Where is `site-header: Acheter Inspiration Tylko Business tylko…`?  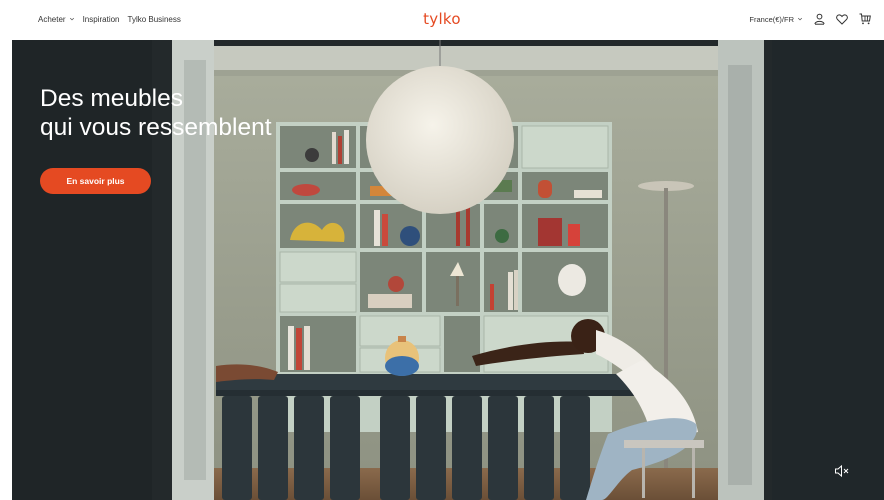 site-header: Acheter Inspiration Tylko Business tylko… is located at coordinates (442, 19).